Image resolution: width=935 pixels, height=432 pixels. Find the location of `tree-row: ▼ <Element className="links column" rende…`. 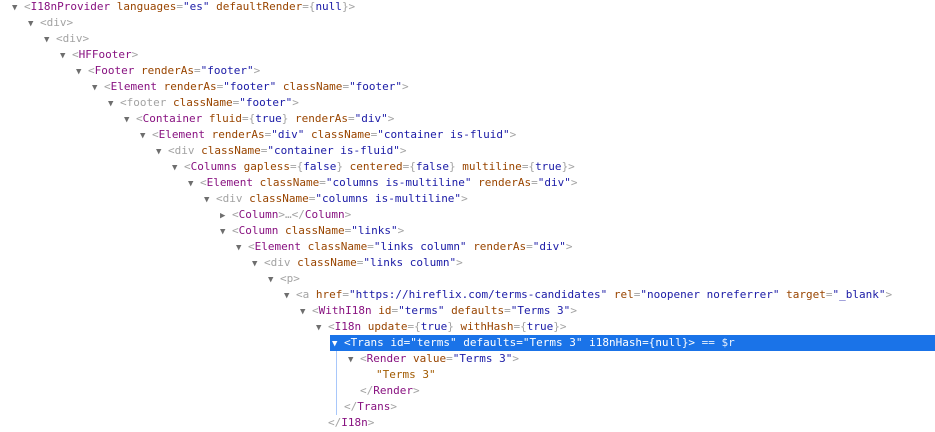

tree-row: ▼ <Element className="links column" rende… is located at coordinates (404, 247).